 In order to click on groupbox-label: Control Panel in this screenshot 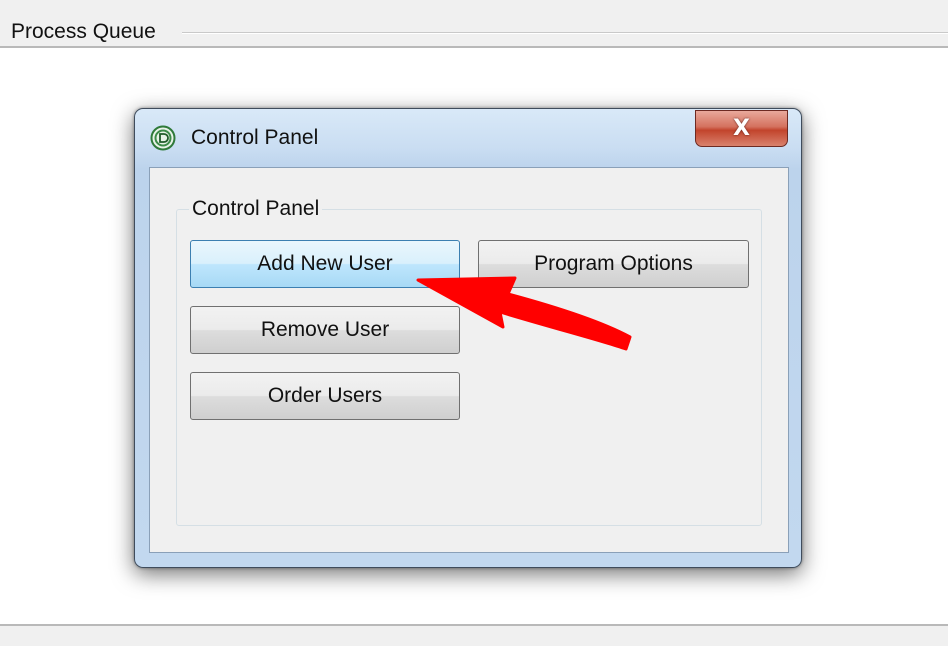, I will do `click(256, 209)`.